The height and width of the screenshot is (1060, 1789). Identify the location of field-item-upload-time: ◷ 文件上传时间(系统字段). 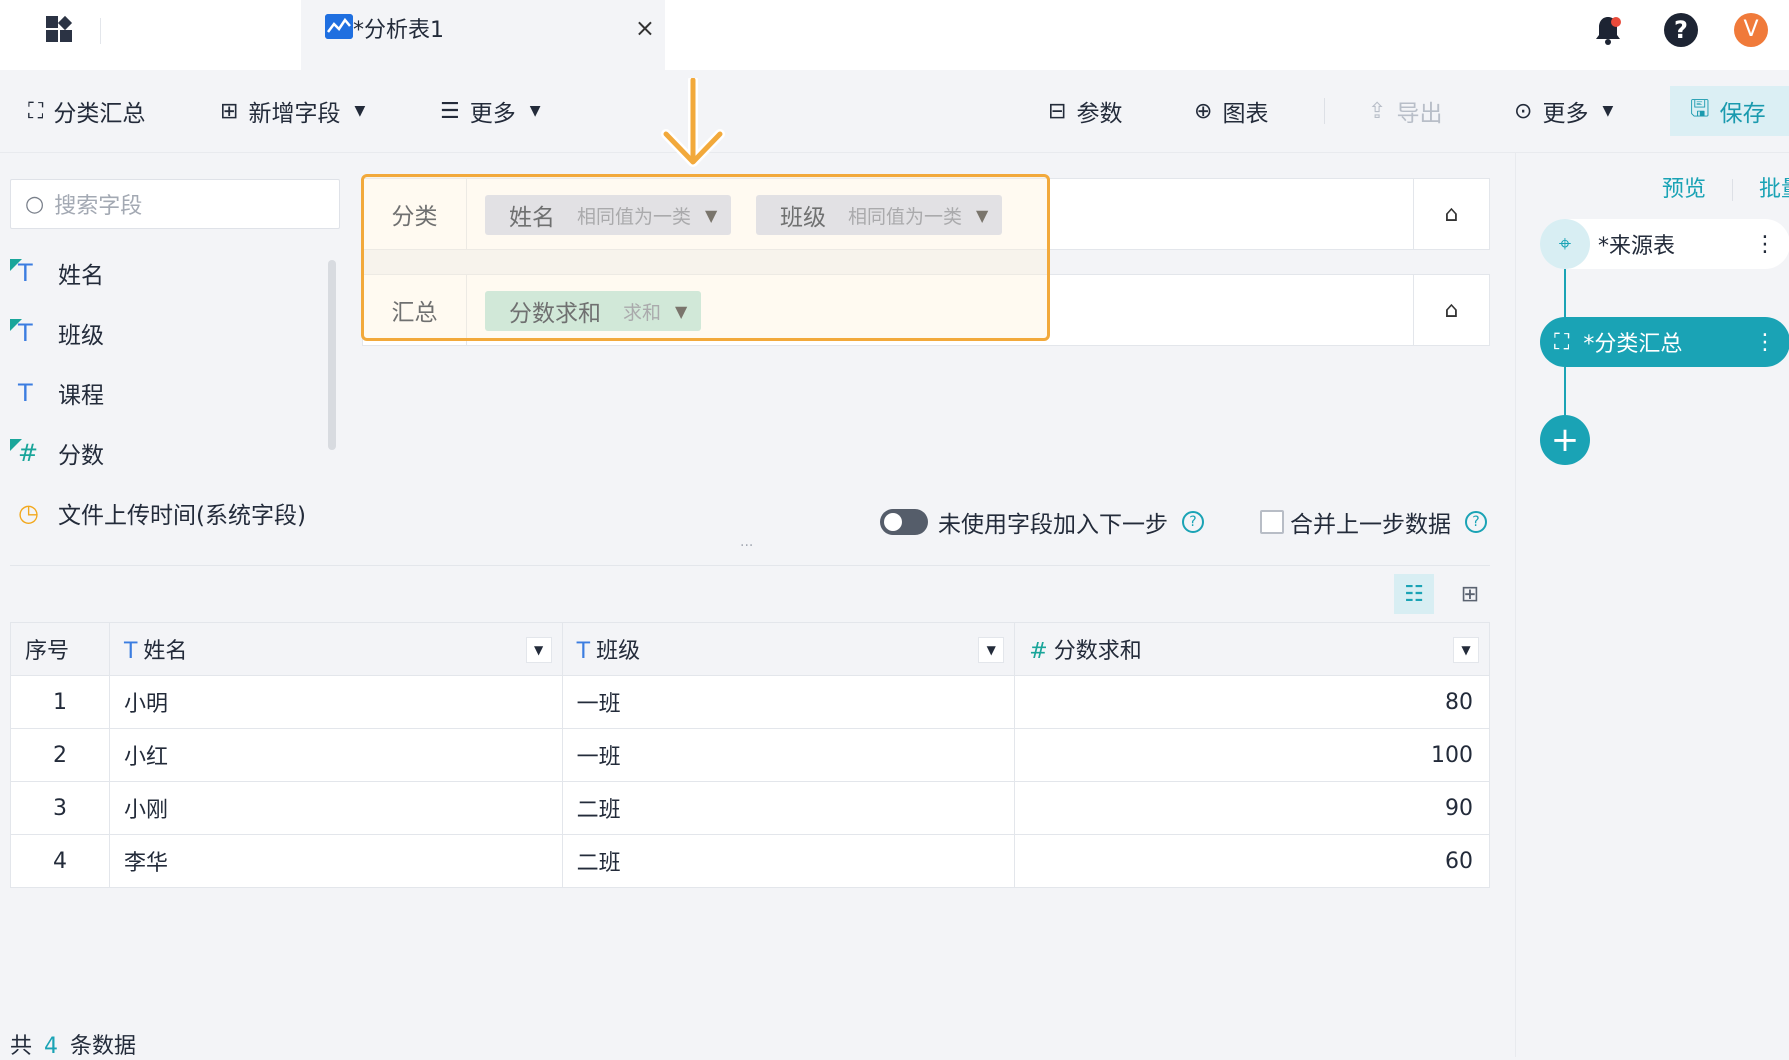
(158, 513).